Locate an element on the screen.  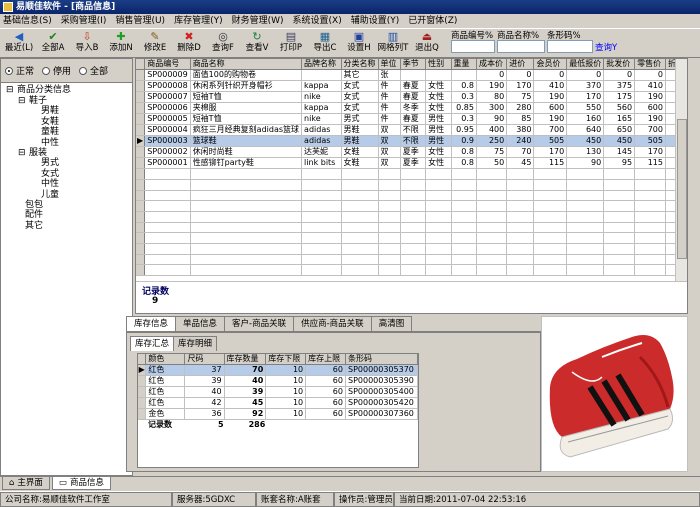
toolbar-button-10: ▣ 设置H is located at coordinates (359, 43).